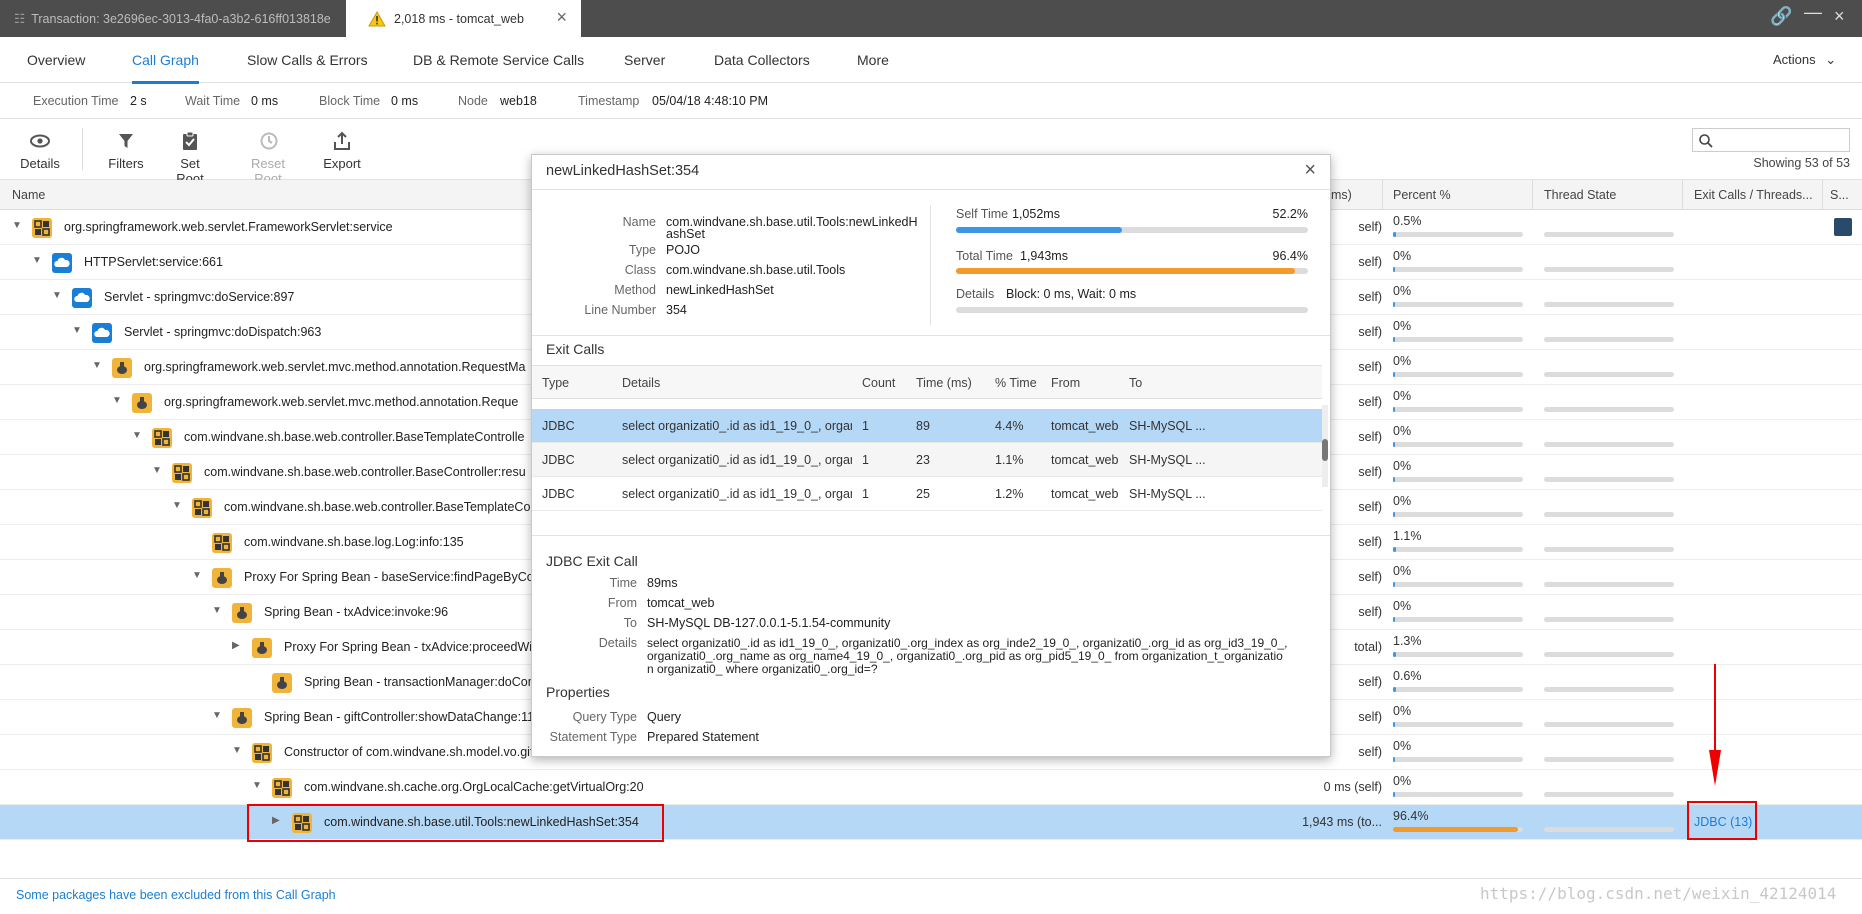  Describe the element at coordinates (1722, 820) in the screenshot. I see `highlight-box` at that location.